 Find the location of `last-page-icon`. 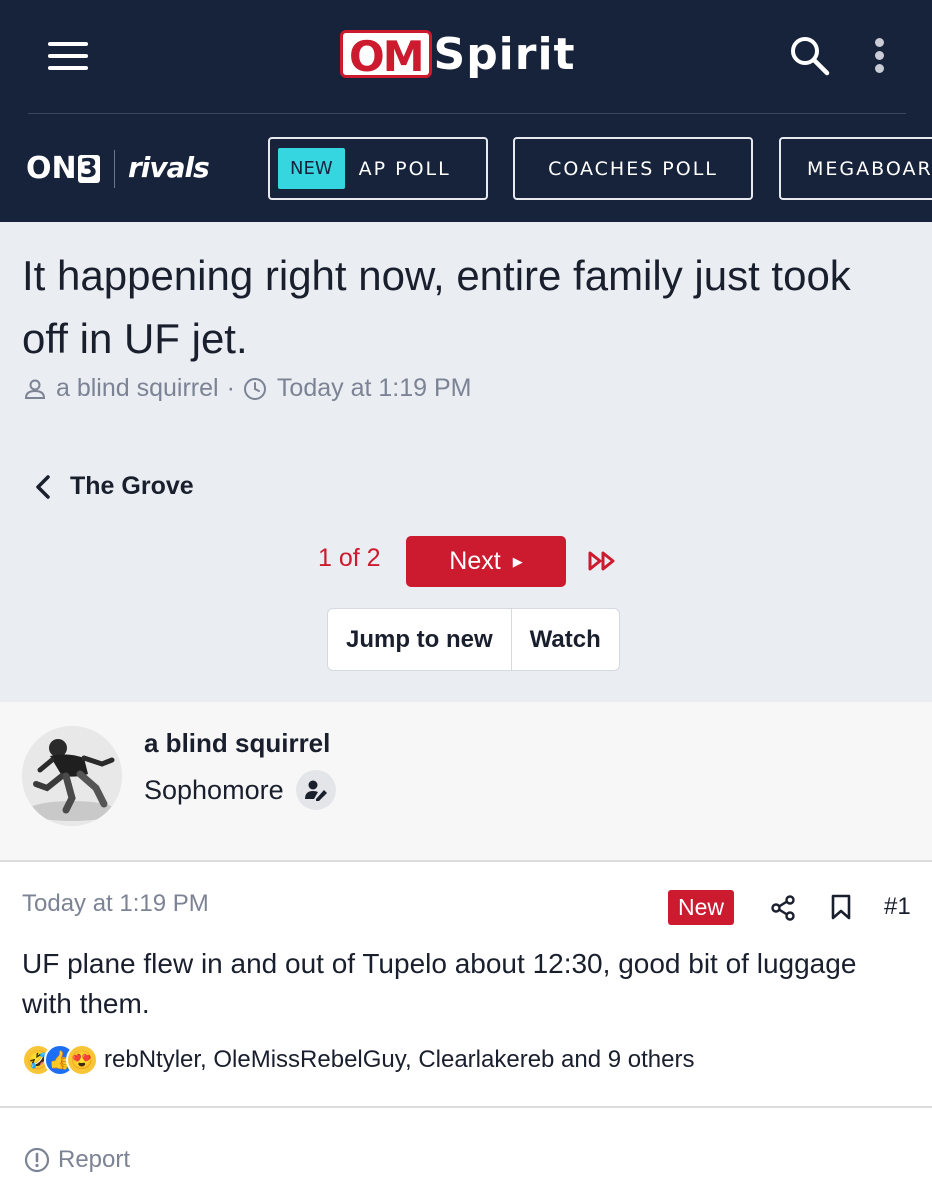

last-page-icon is located at coordinates (603, 561).